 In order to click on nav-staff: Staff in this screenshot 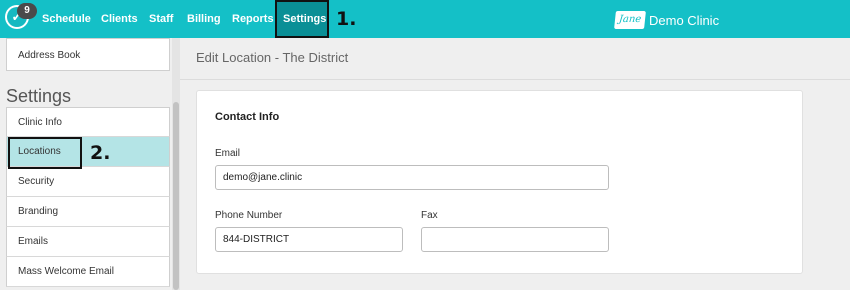, I will do `click(161, 19)`.